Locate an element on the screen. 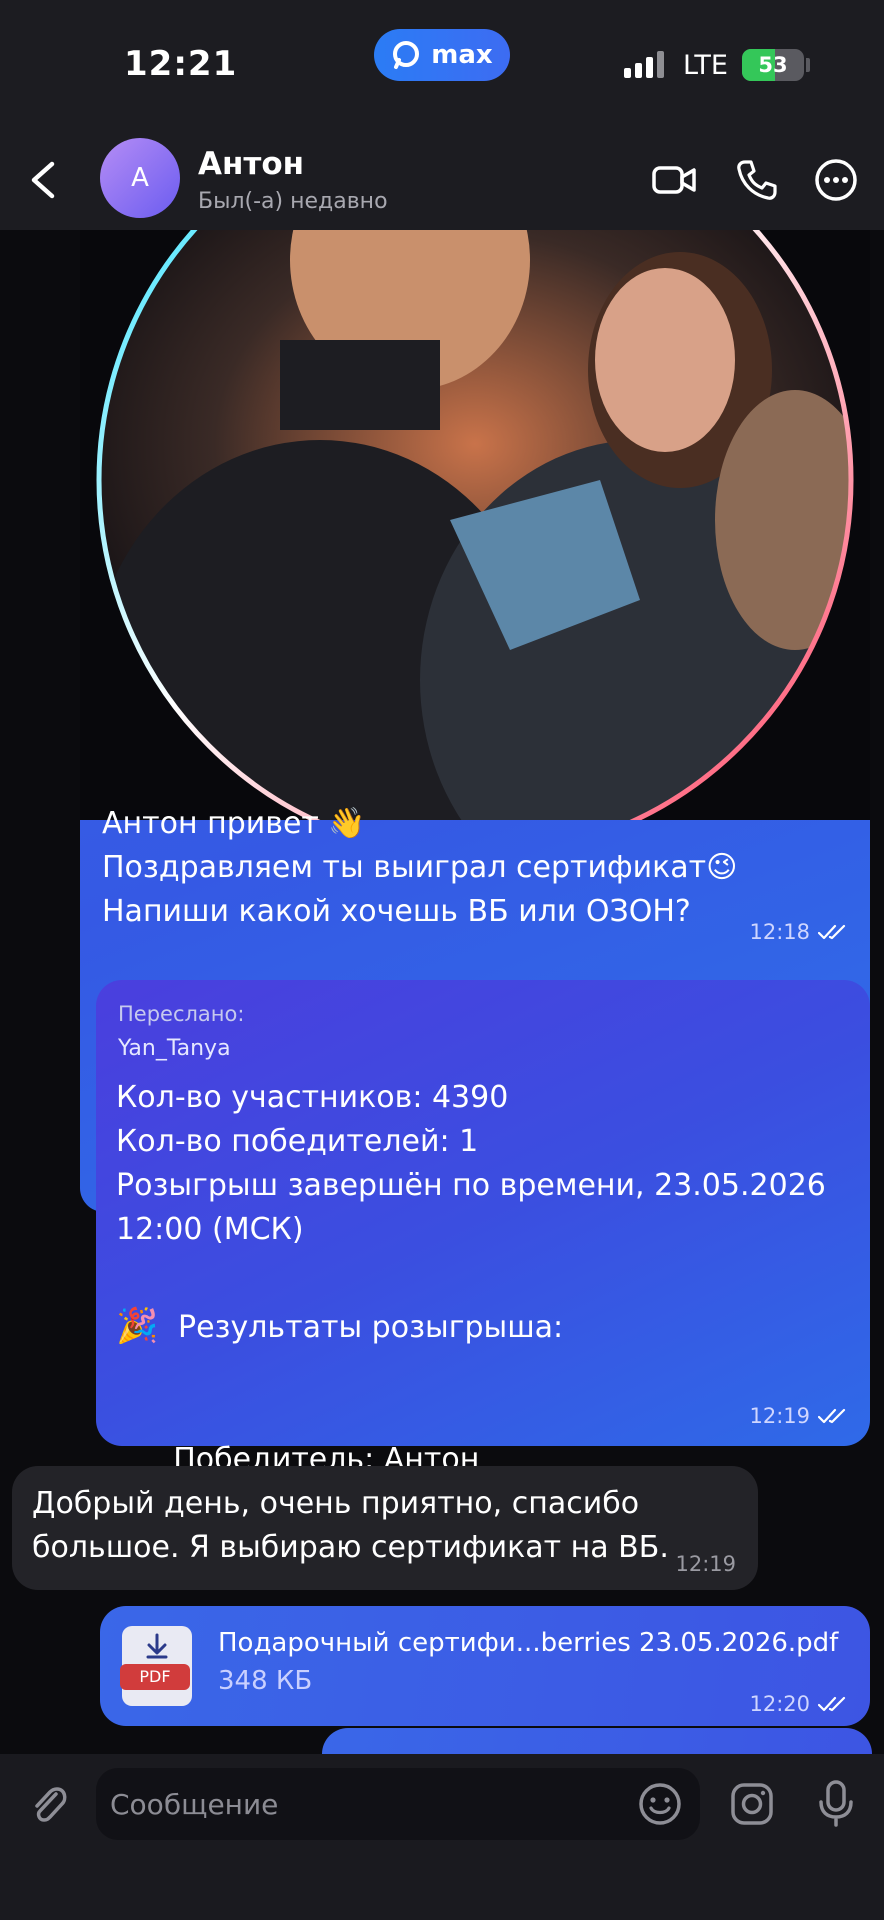 This screenshot has width=884, height=1920. max-app-badge: max is located at coordinates (442, 55).